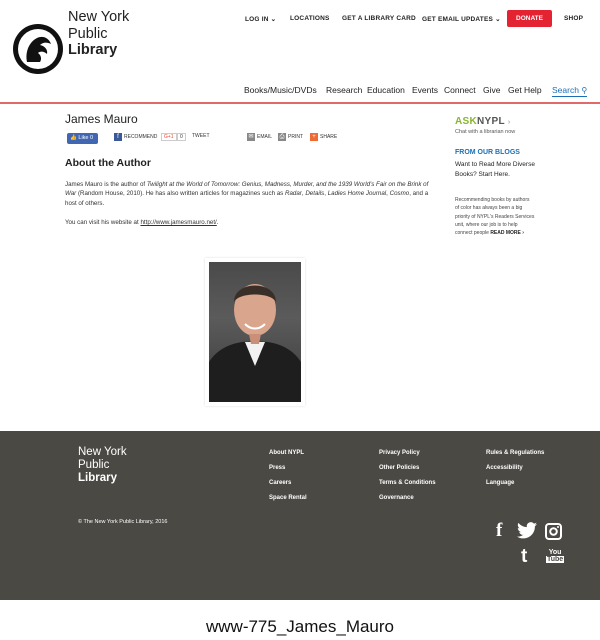  I want to click on footer-rules-regulations: Rules & Regulations, so click(515, 453).